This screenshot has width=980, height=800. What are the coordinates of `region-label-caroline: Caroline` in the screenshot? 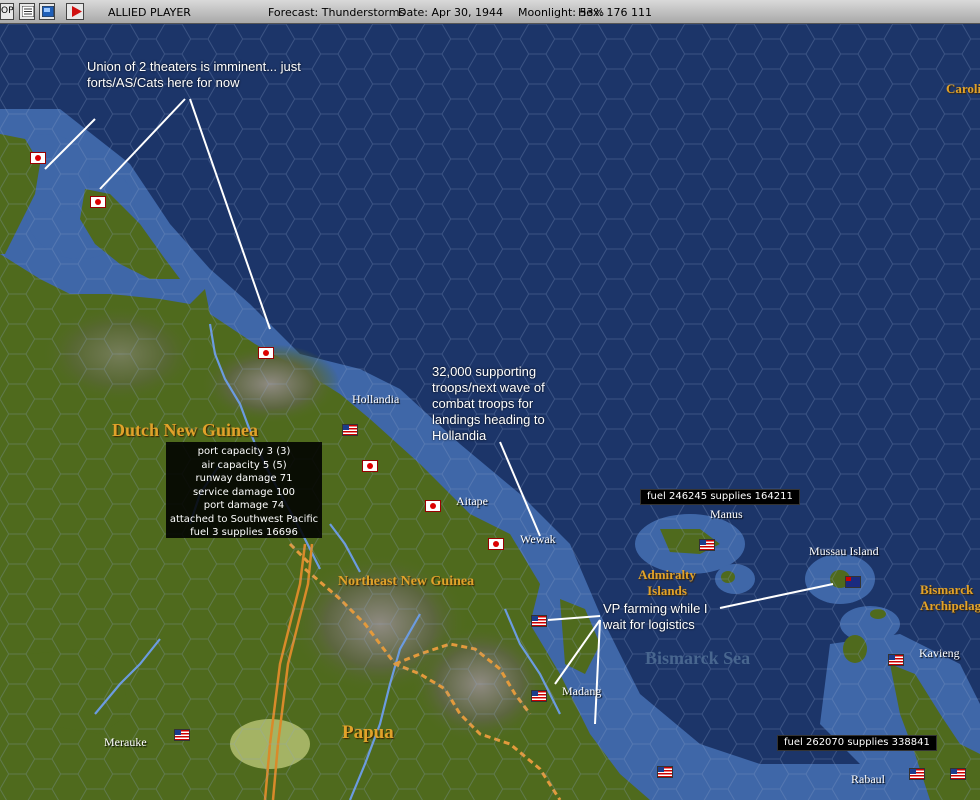 It's located at (963, 88).